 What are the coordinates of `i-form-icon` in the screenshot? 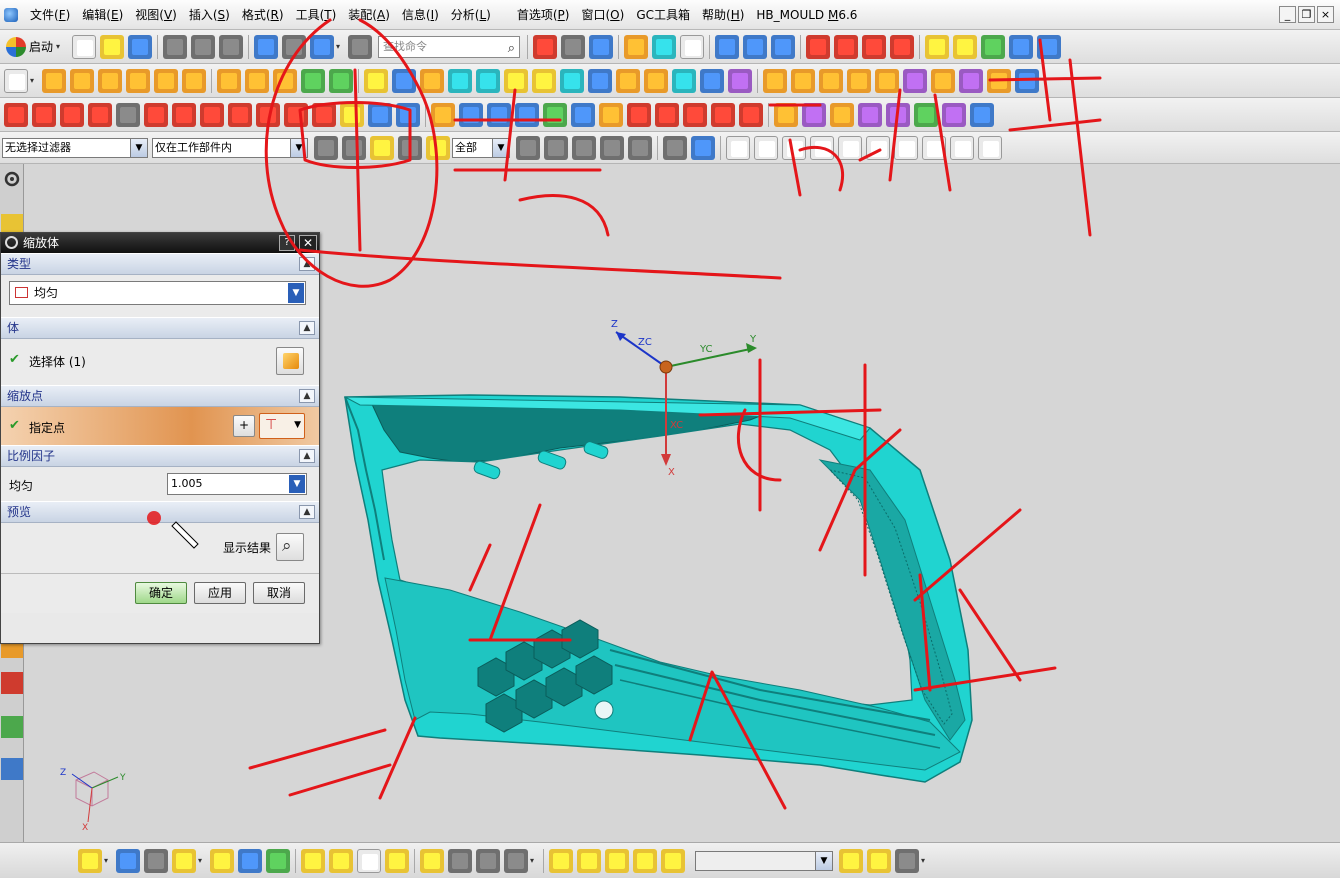 It's located at (870, 114).